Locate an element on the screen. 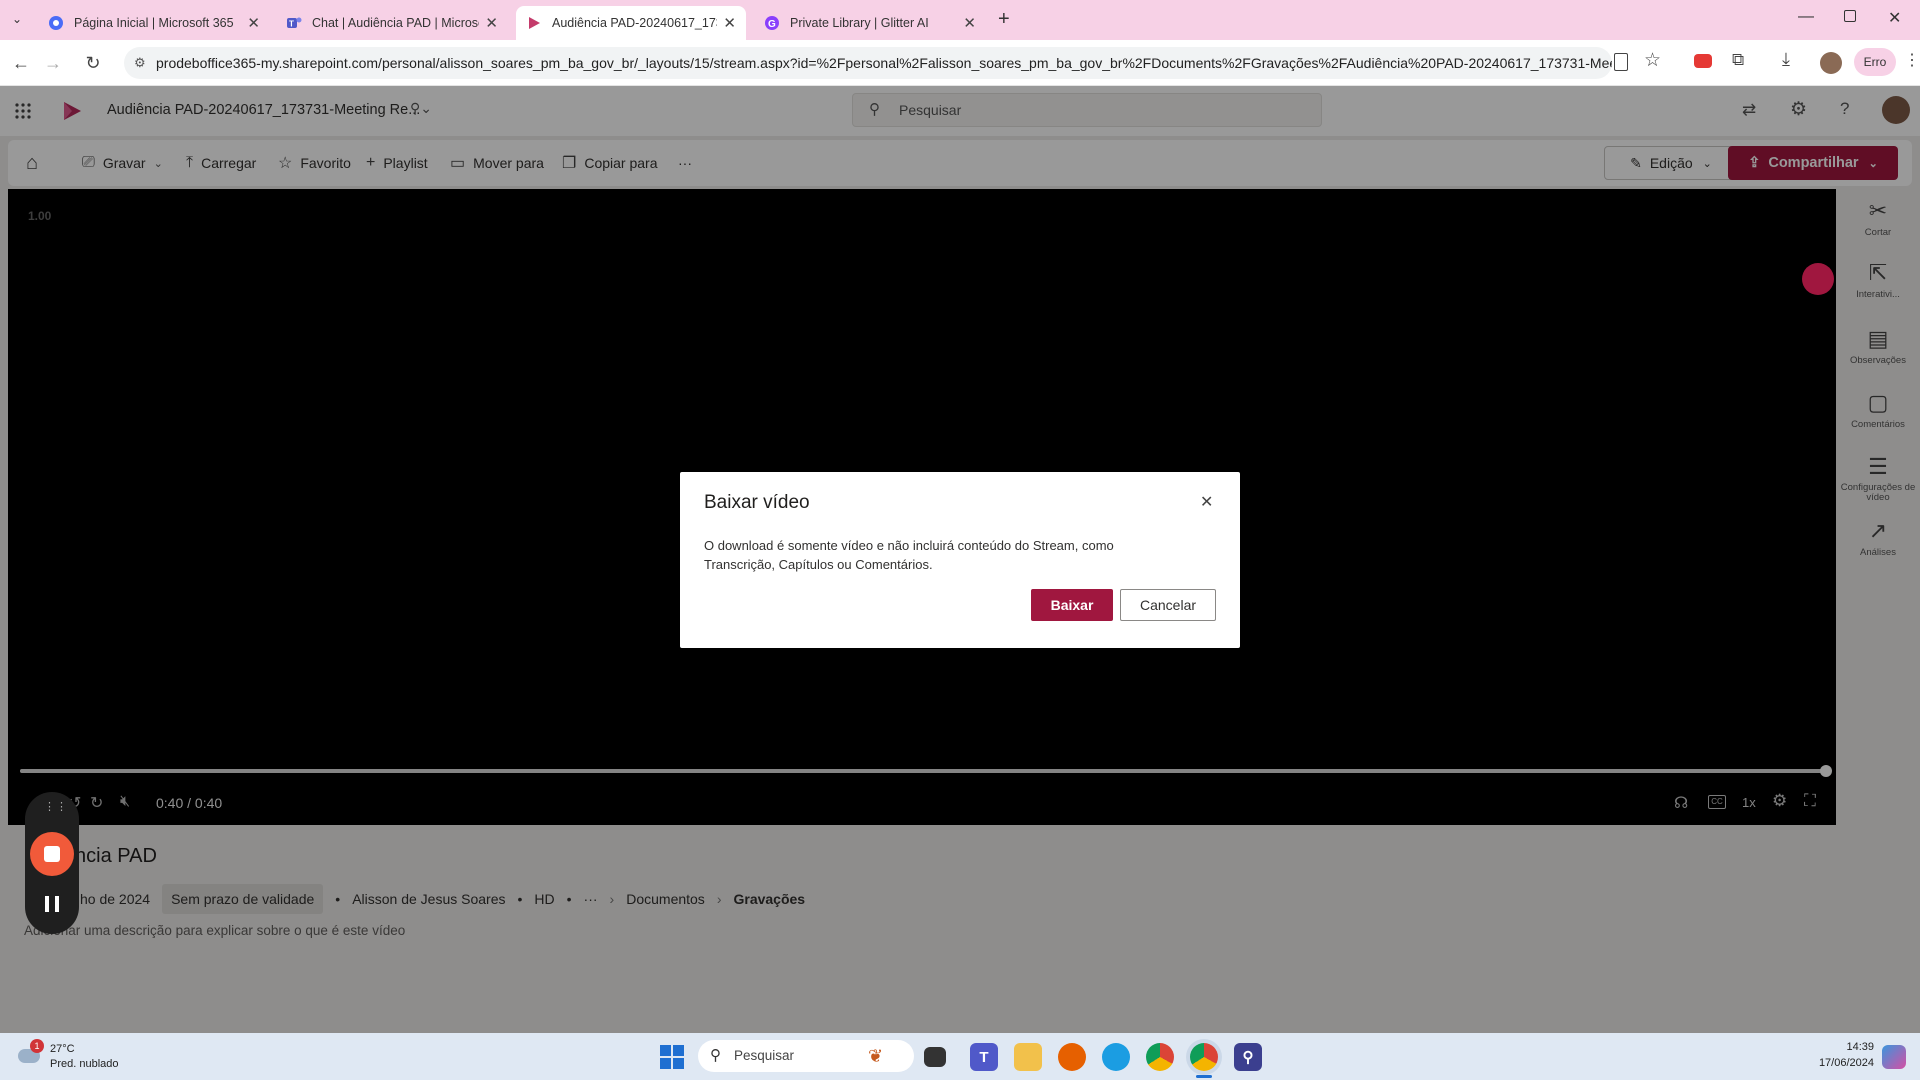  site-info-icon: ⚙ is located at coordinates (140, 63).